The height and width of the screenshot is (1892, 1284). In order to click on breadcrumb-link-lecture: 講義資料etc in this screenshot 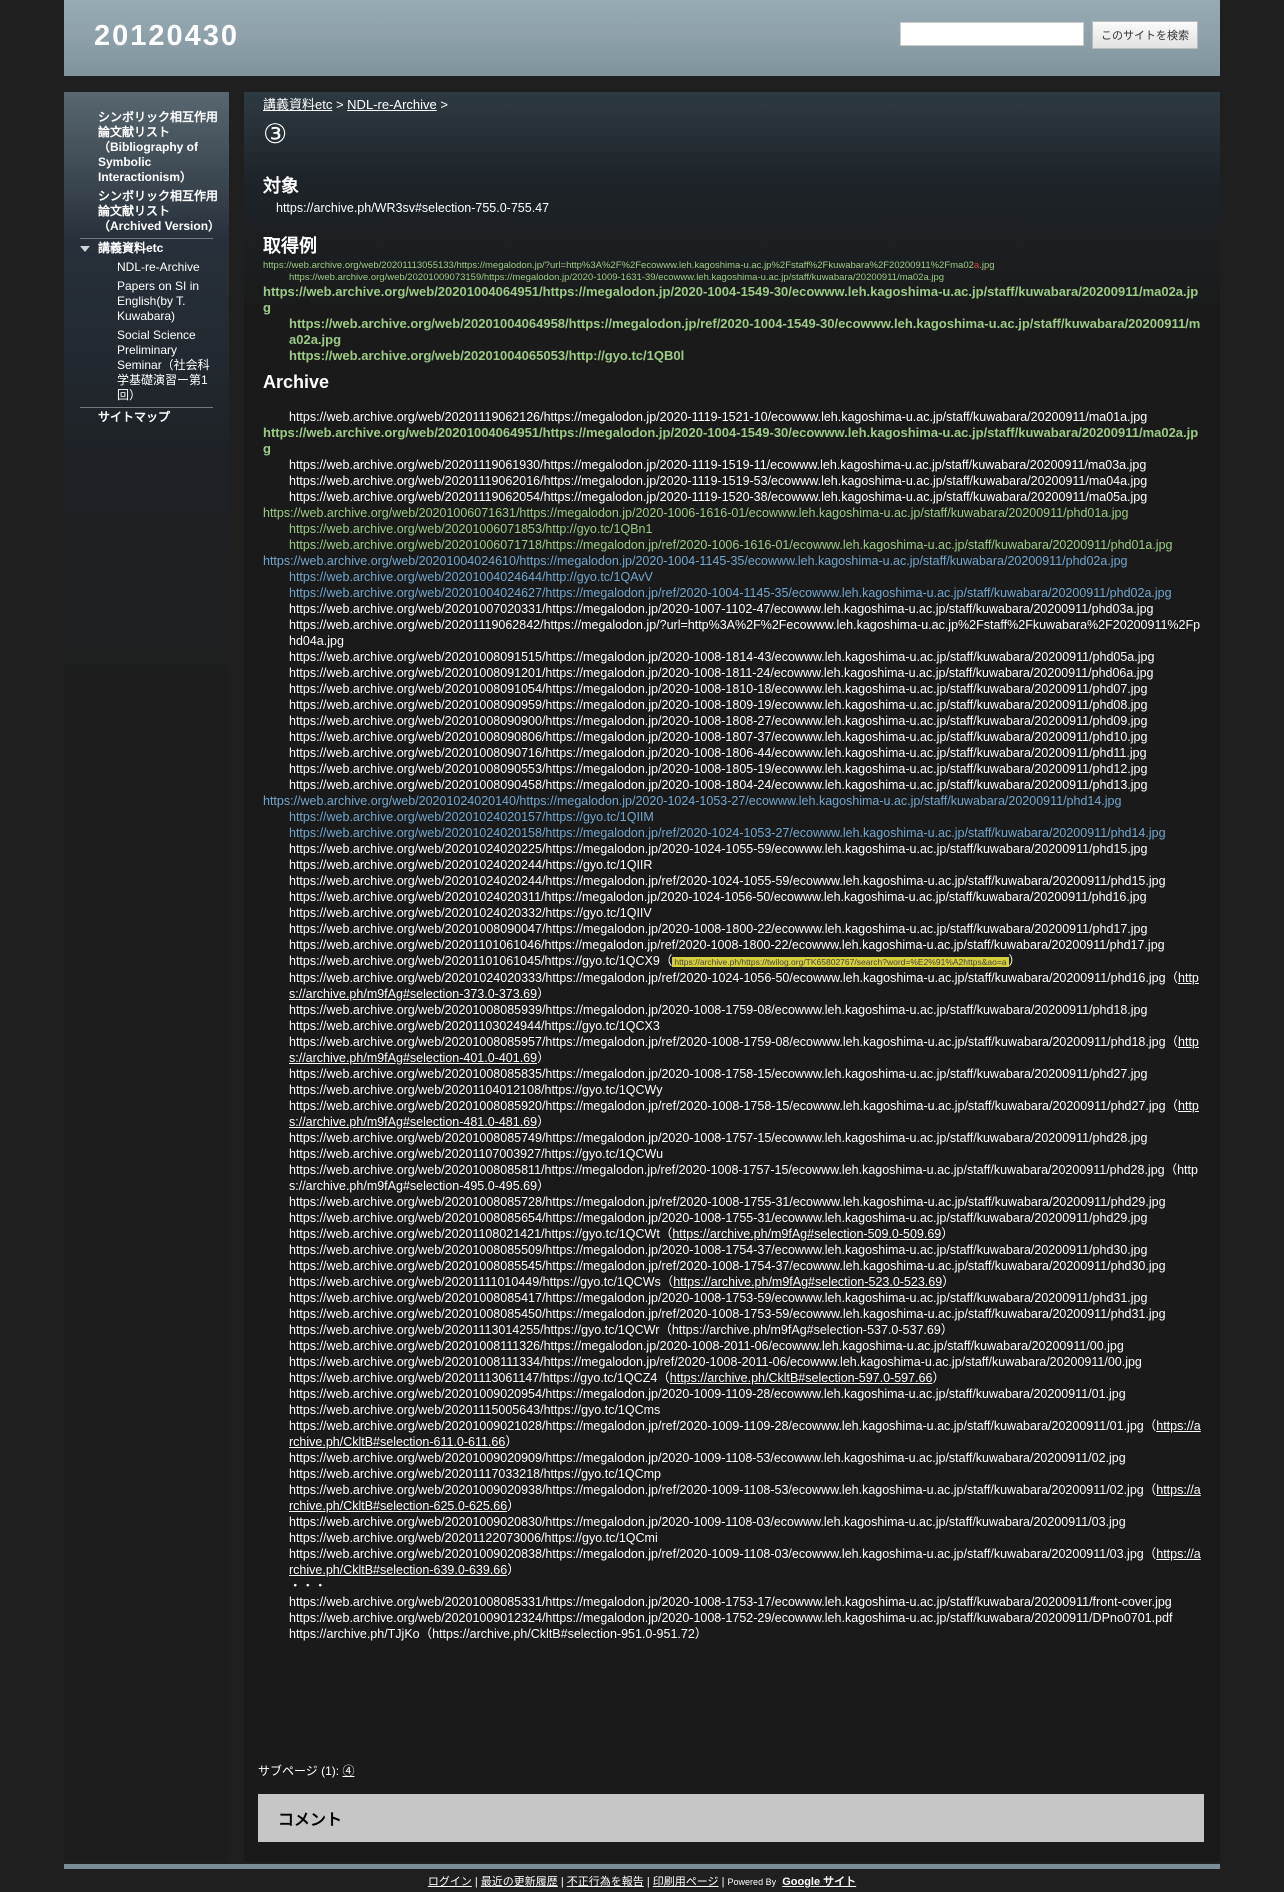, I will do `click(297, 104)`.